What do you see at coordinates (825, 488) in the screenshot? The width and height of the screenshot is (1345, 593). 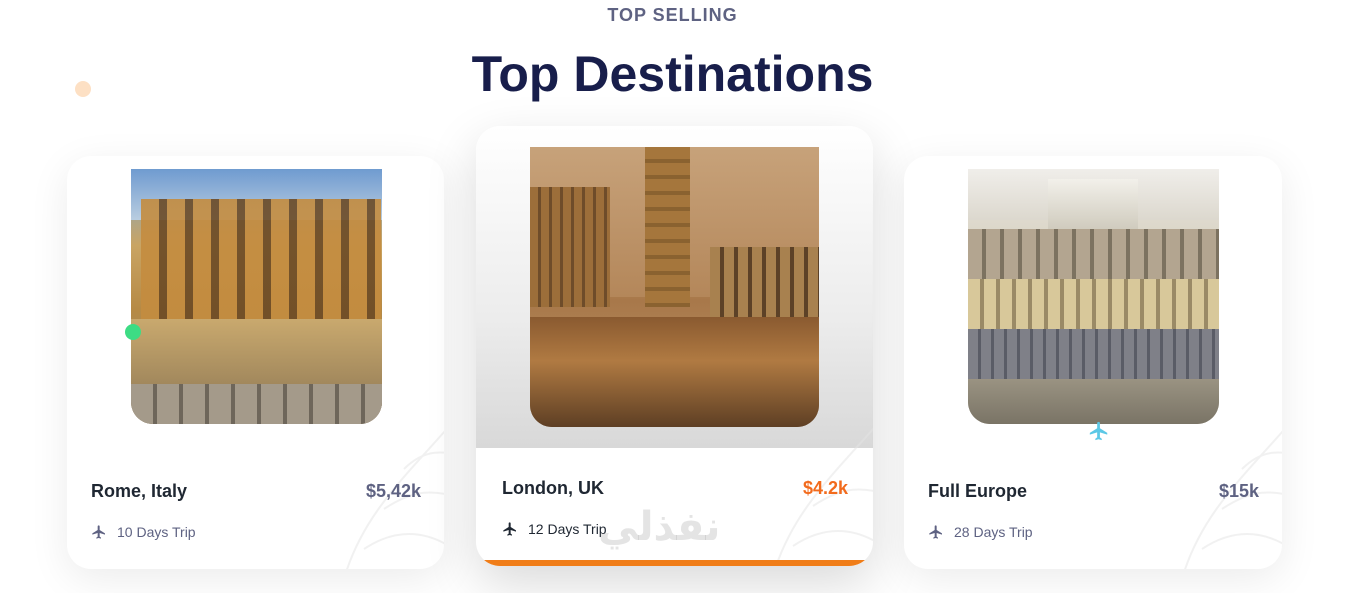 I see `destination-price: $4.2k` at bounding box center [825, 488].